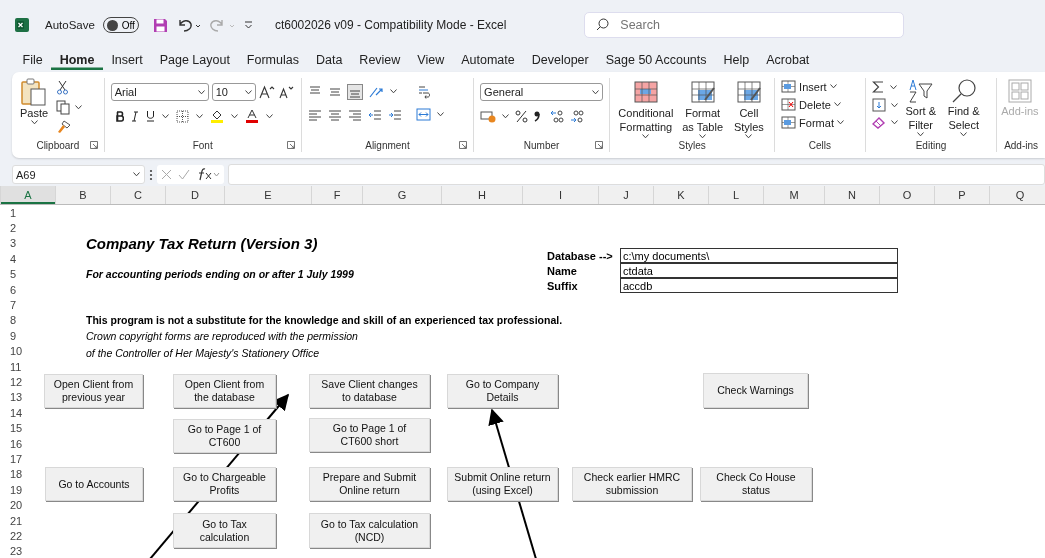 This screenshot has width=1045, height=558. Describe the element at coordinates (160, 25) in the screenshot. I see `save-icon` at that location.